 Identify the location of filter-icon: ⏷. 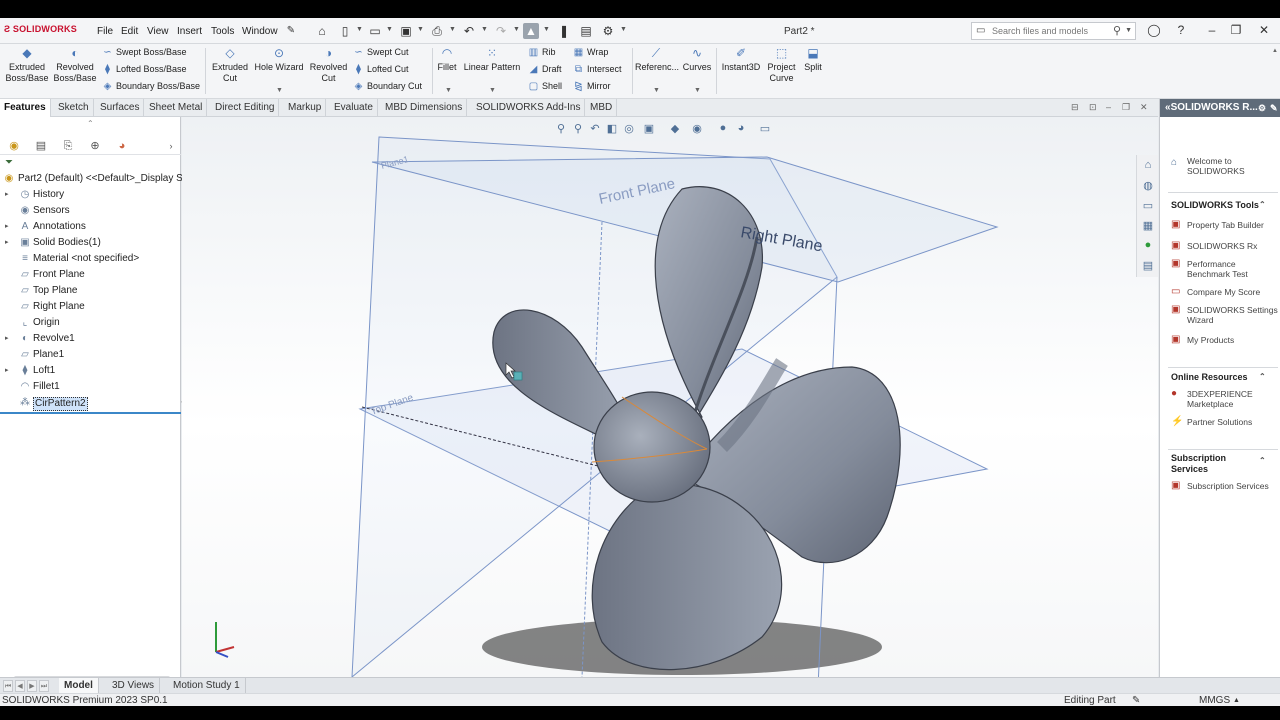
(9, 162).